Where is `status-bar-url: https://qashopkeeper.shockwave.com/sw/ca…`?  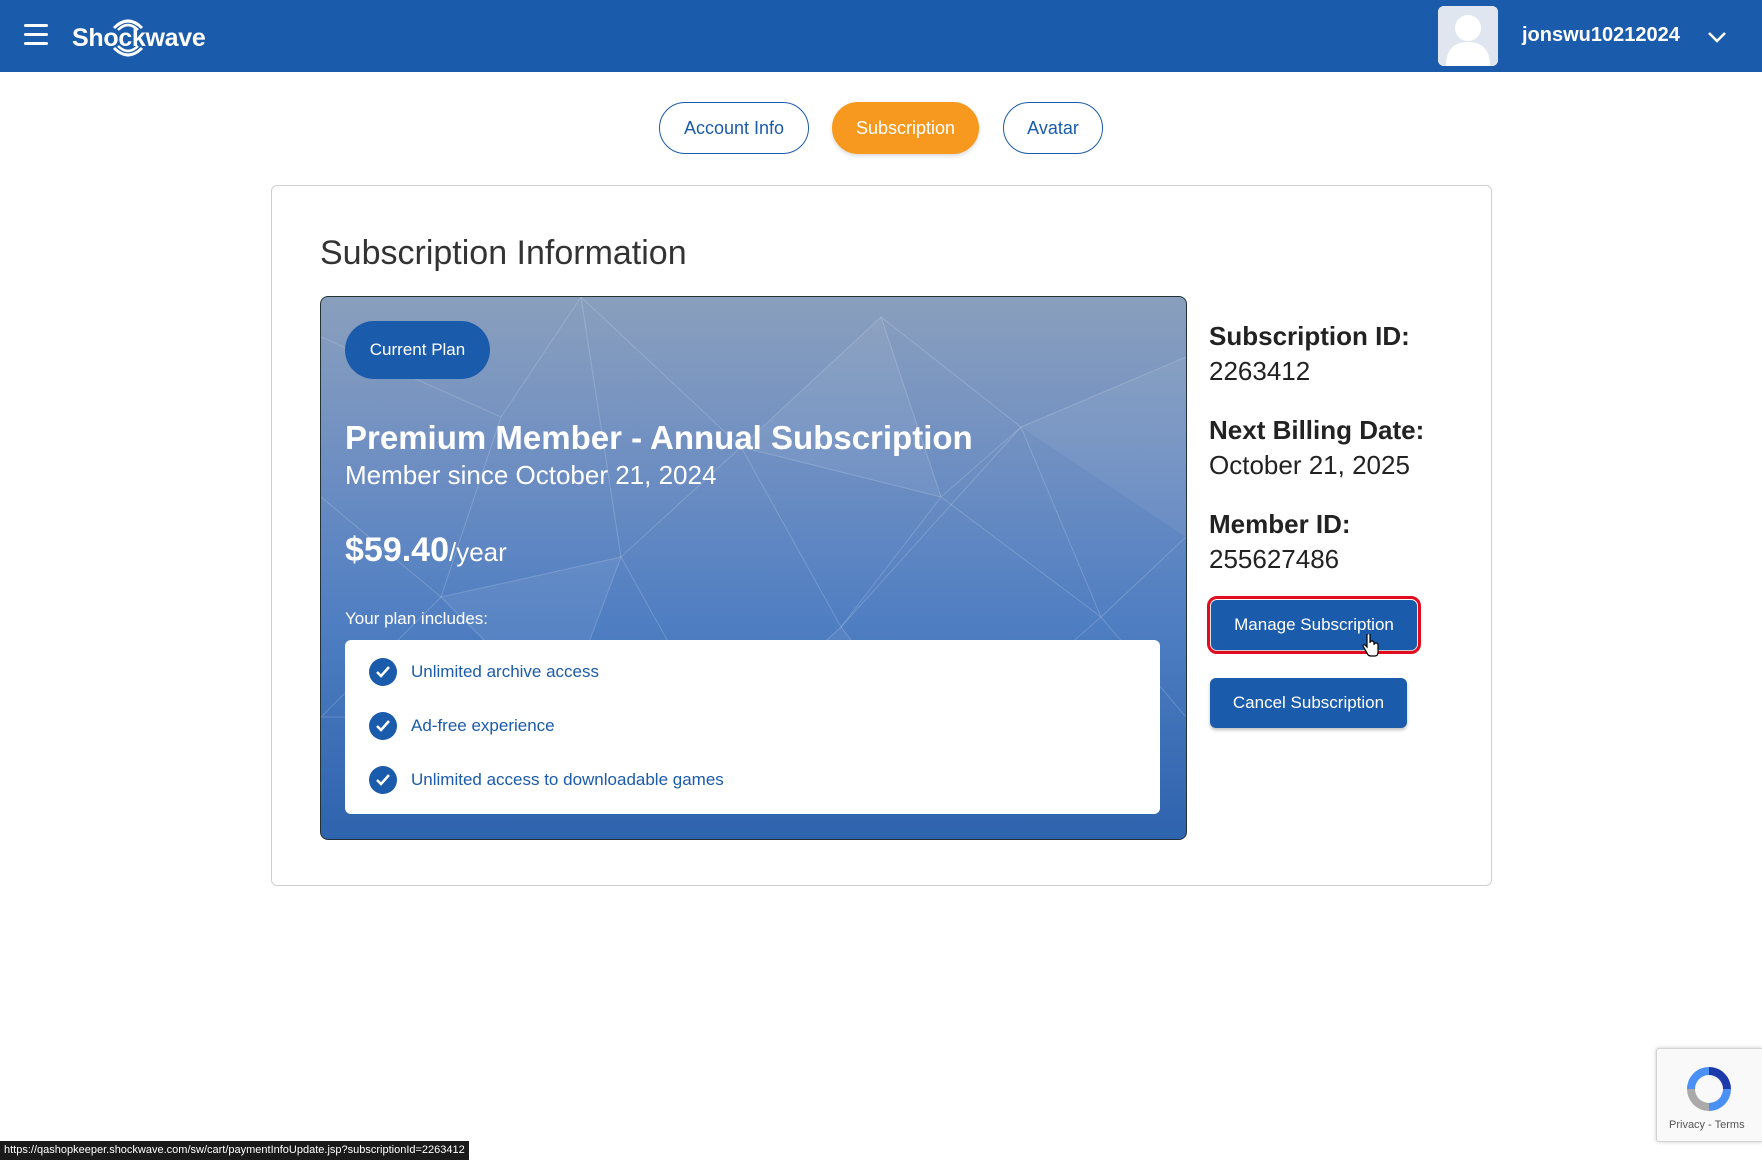 status-bar-url: https://qashopkeeper.shockwave.com/sw/ca… is located at coordinates (234, 1150).